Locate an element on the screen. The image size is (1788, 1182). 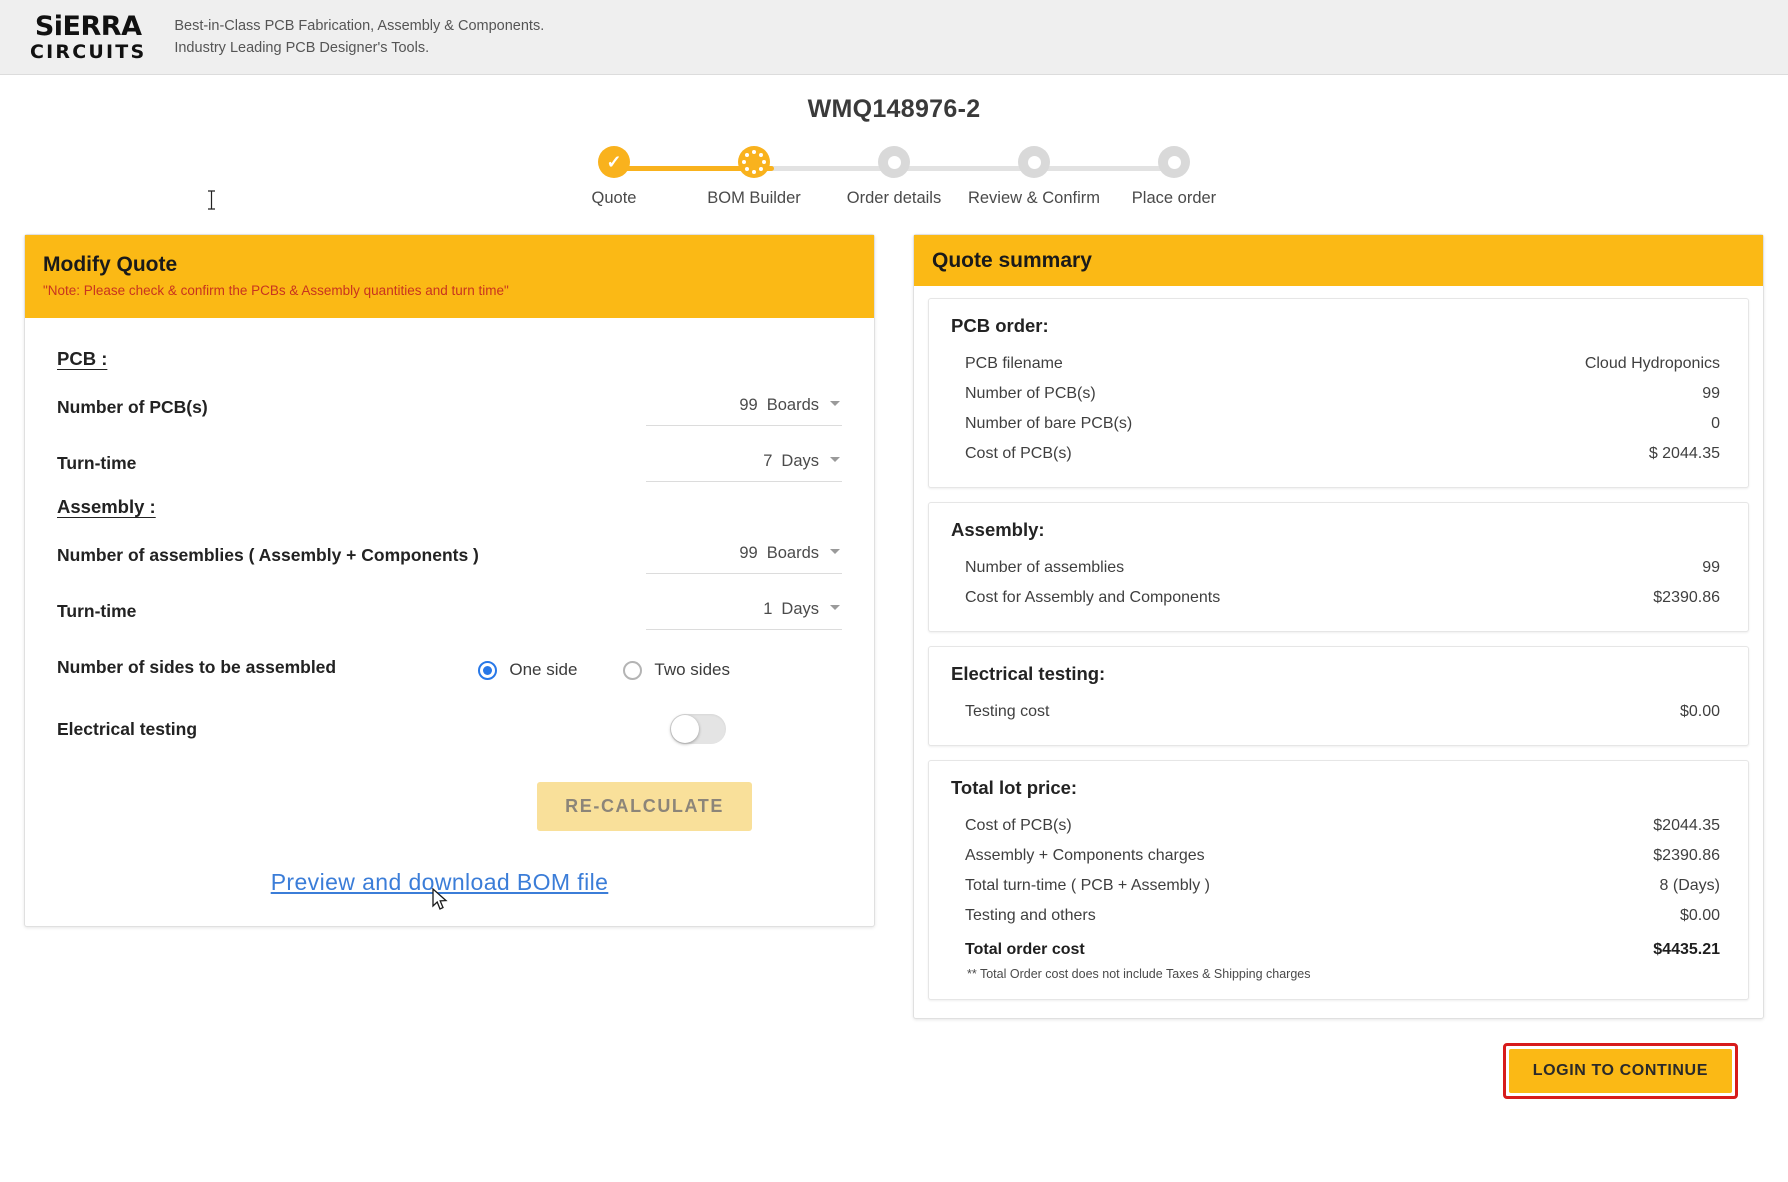
value-assembly-turn-time: 1 is located at coordinates (768, 609).